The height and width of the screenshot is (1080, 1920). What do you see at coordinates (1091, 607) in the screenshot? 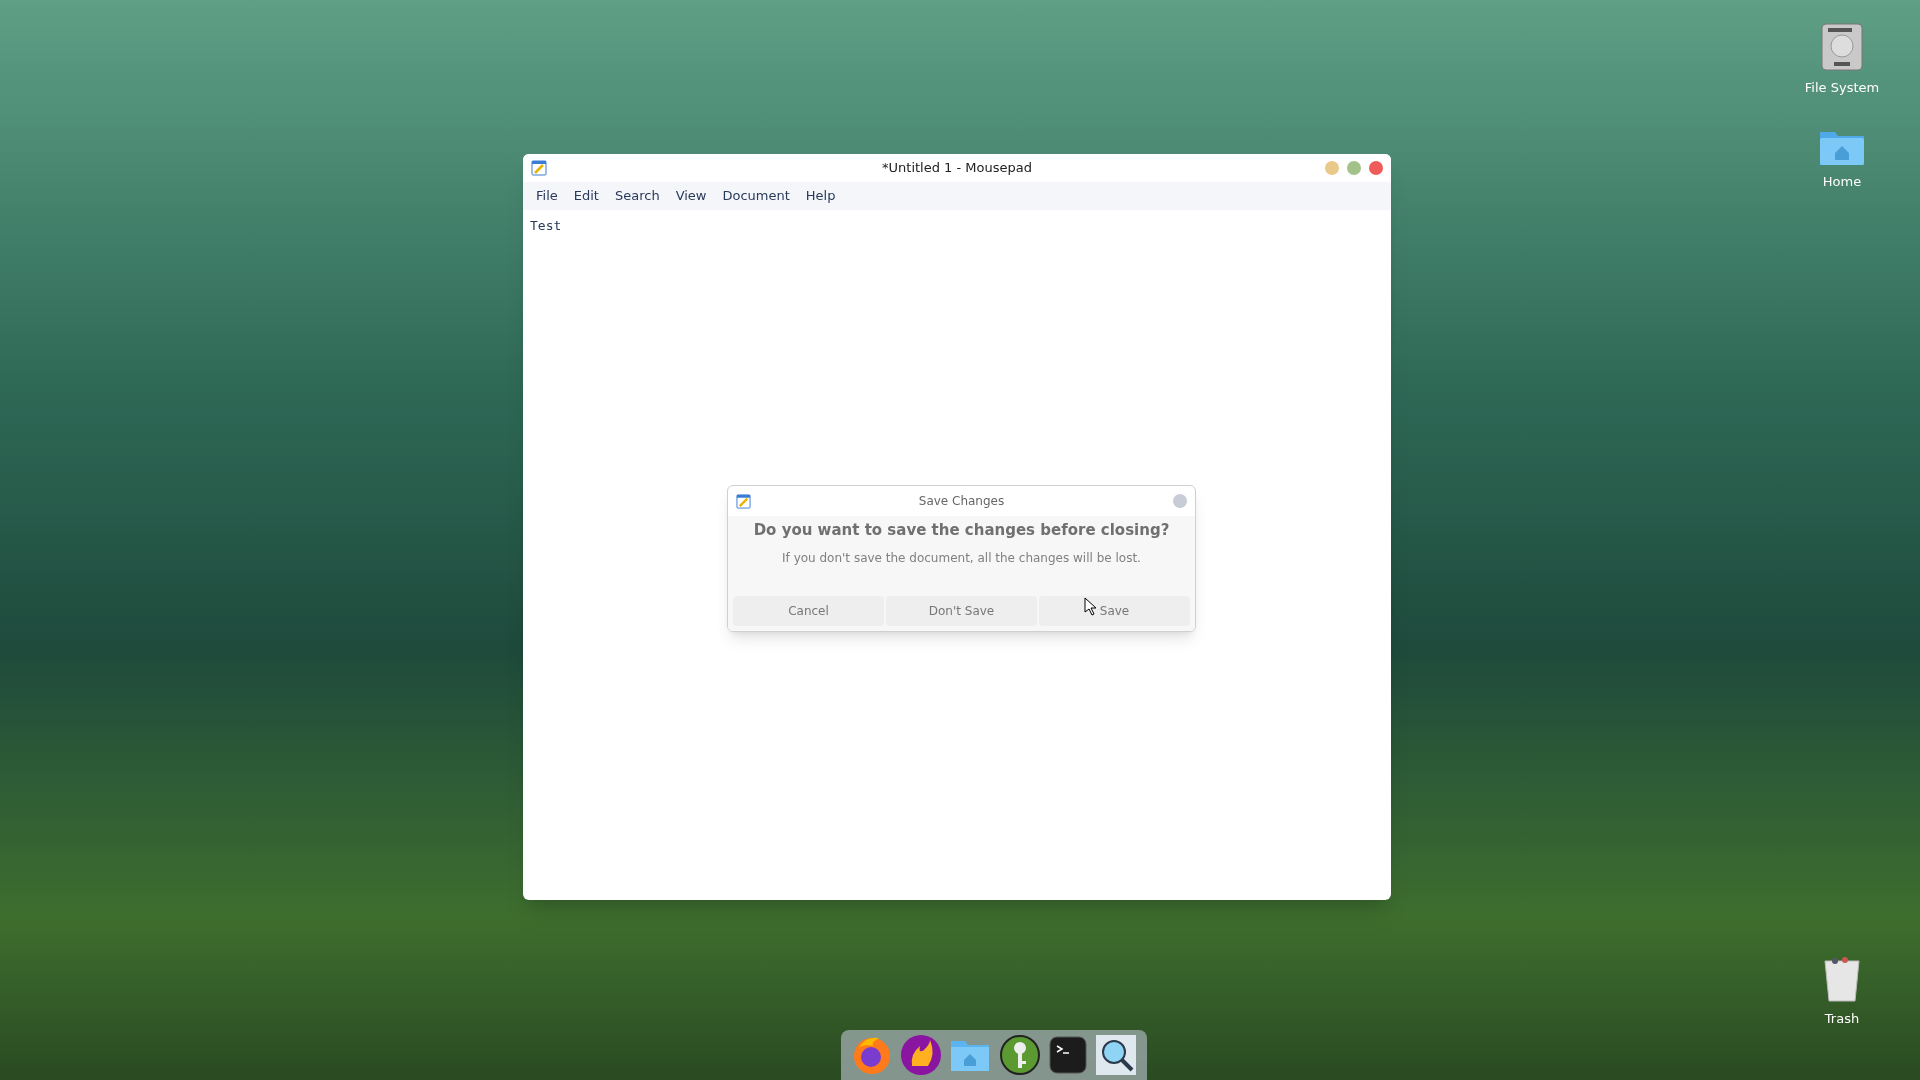
I see `pointer-icon` at bounding box center [1091, 607].